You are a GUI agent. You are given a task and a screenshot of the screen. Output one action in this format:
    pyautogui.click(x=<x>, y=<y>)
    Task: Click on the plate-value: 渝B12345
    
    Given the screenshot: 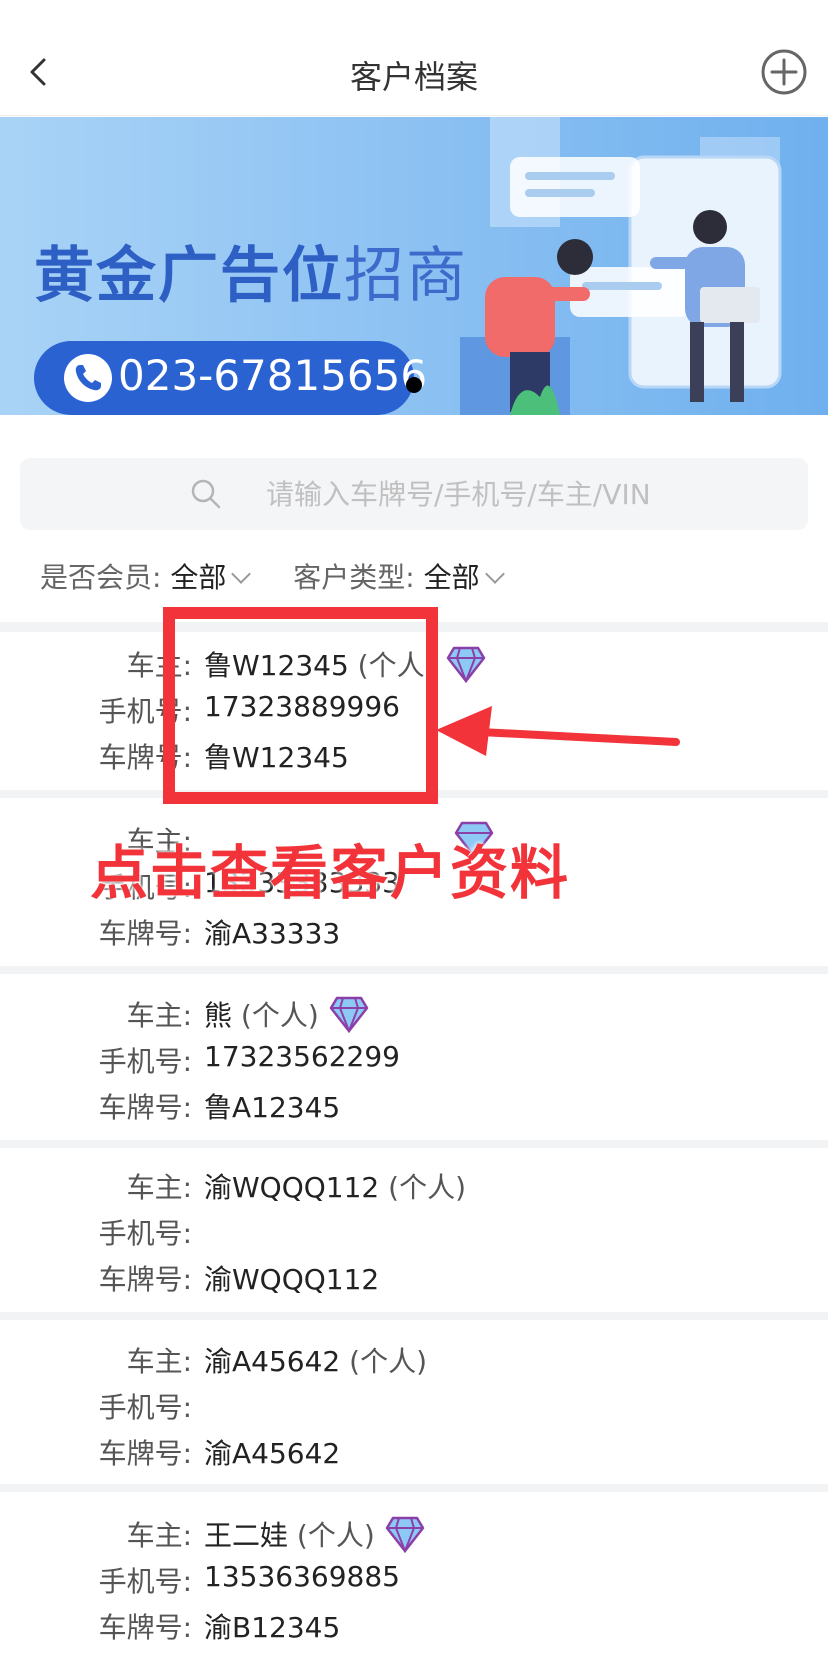 What is the action you would take?
    pyautogui.click(x=272, y=1627)
    